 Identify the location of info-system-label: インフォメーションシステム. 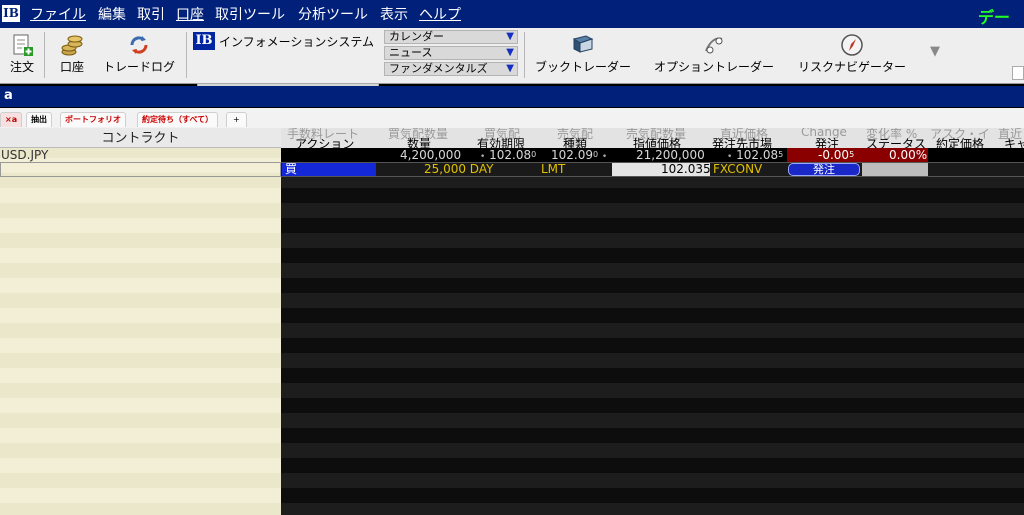
(297, 42).